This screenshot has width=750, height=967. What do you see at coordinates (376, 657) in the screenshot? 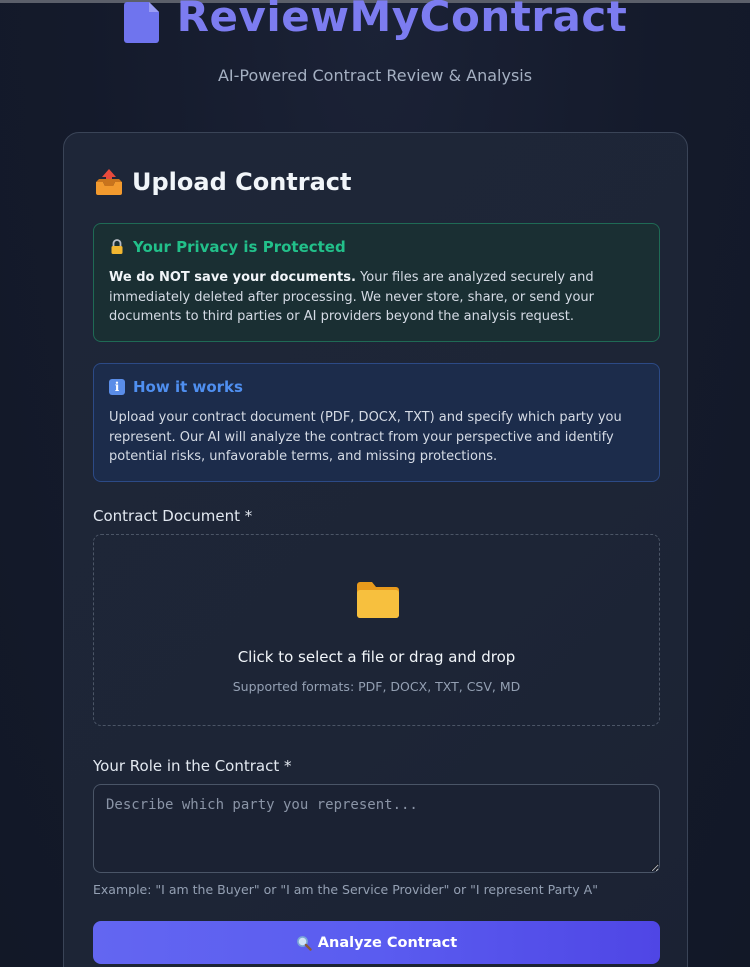
I see `dropzone-instruction: Click to select a file or drag and drop` at bounding box center [376, 657].